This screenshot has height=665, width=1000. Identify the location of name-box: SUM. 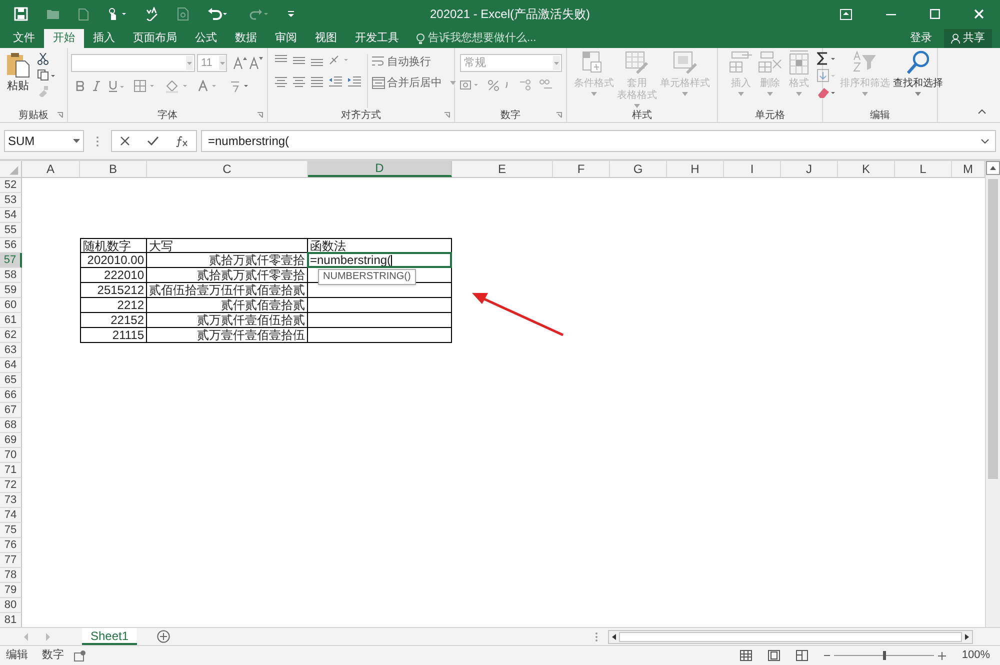
(44, 141).